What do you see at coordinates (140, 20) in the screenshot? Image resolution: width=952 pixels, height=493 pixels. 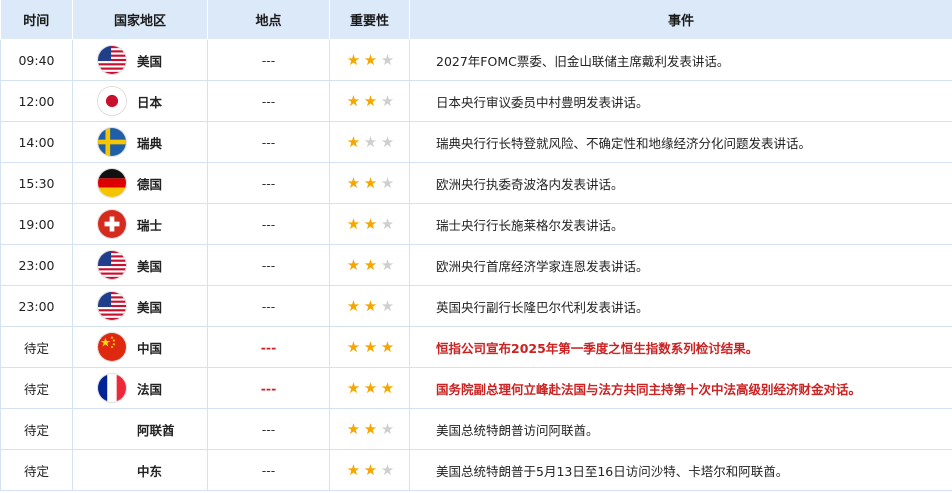 I see `header-country: 国家地区` at bounding box center [140, 20].